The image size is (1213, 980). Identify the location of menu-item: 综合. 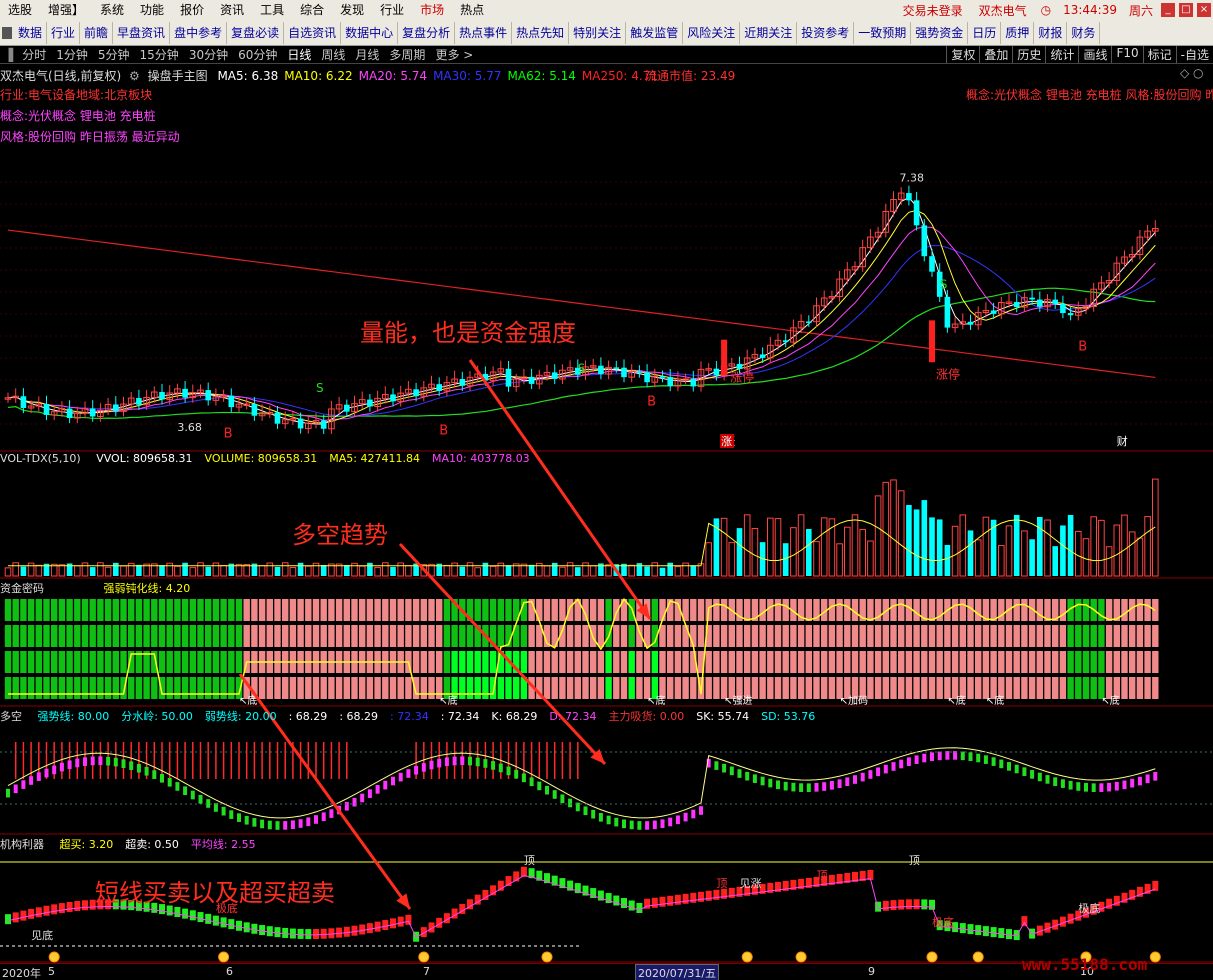
(312, 10).